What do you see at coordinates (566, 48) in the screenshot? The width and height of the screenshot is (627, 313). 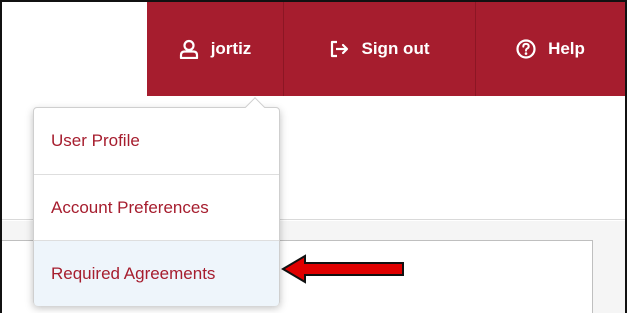 I see `help-label: Help` at bounding box center [566, 48].